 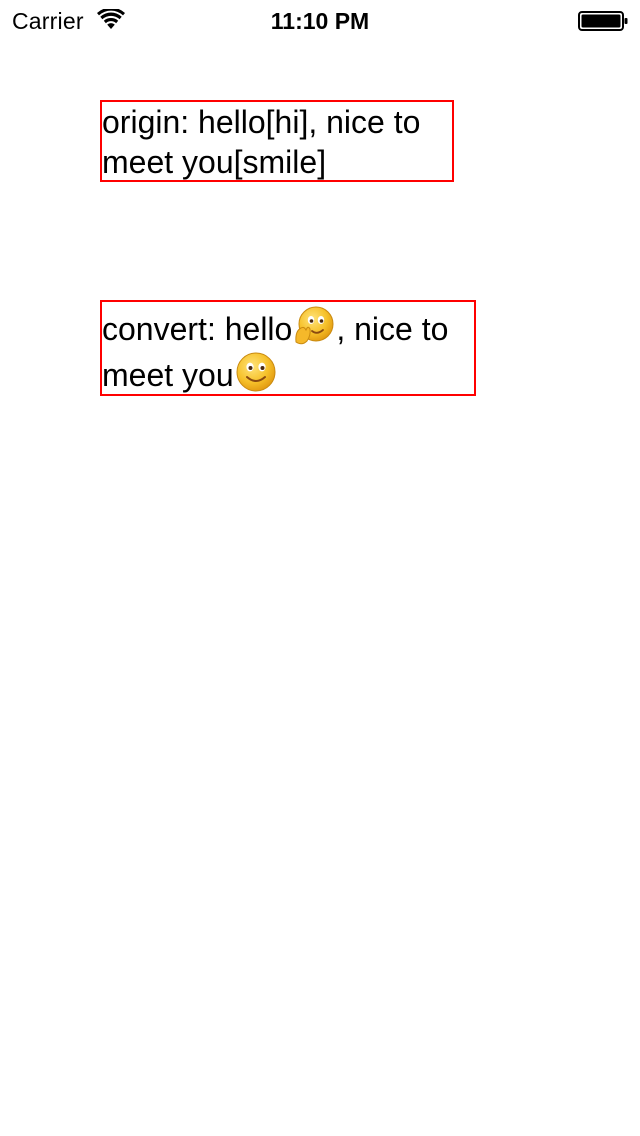 What do you see at coordinates (261, 122) in the screenshot?
I see `origin-line-1: origin: hello[hi], nice to` at bounding box center [261, 122].